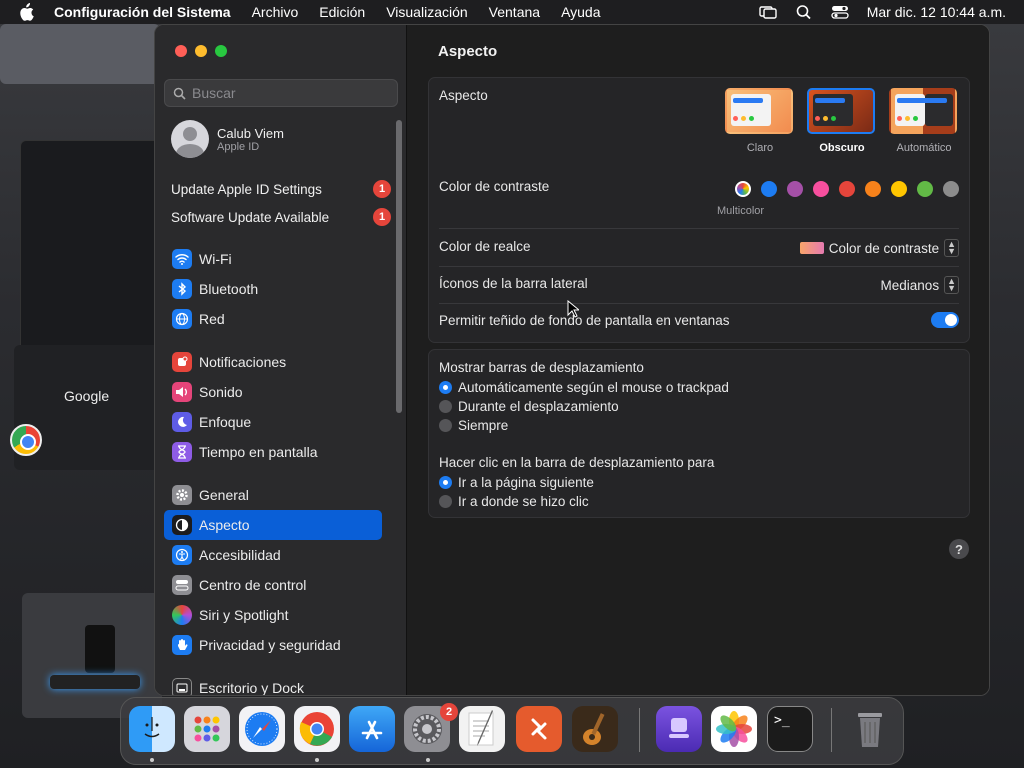 The width and height of the screenshot is (1024, 768). I want to click on sidebar-icon-size-popup: Medianos ▲ ▼, so click(920, 285).